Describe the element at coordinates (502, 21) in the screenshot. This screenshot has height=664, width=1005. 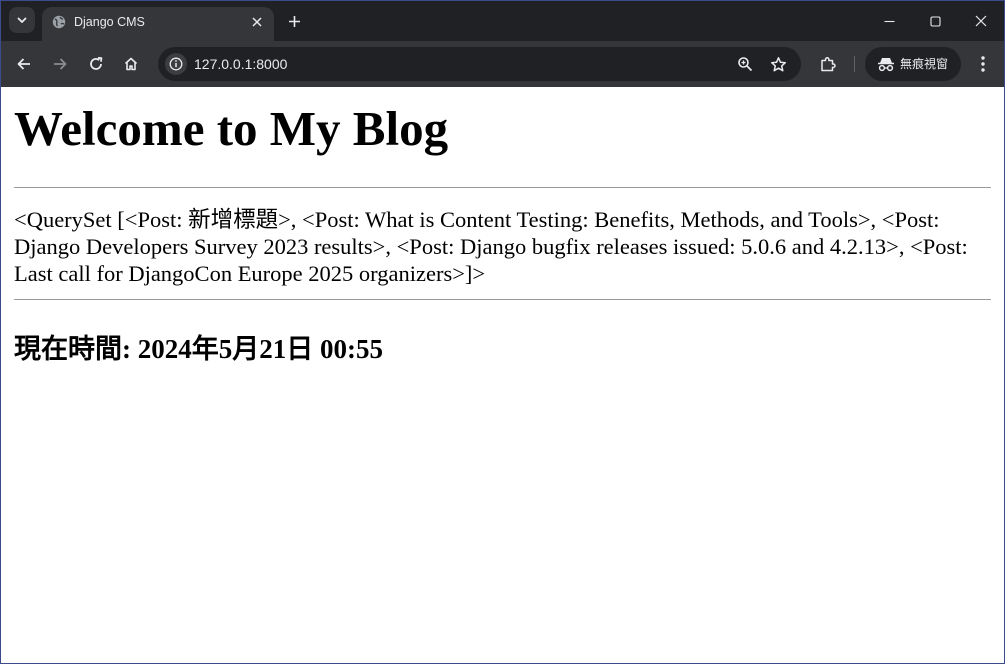
I see `tab-strip: Django CMS` at that location.